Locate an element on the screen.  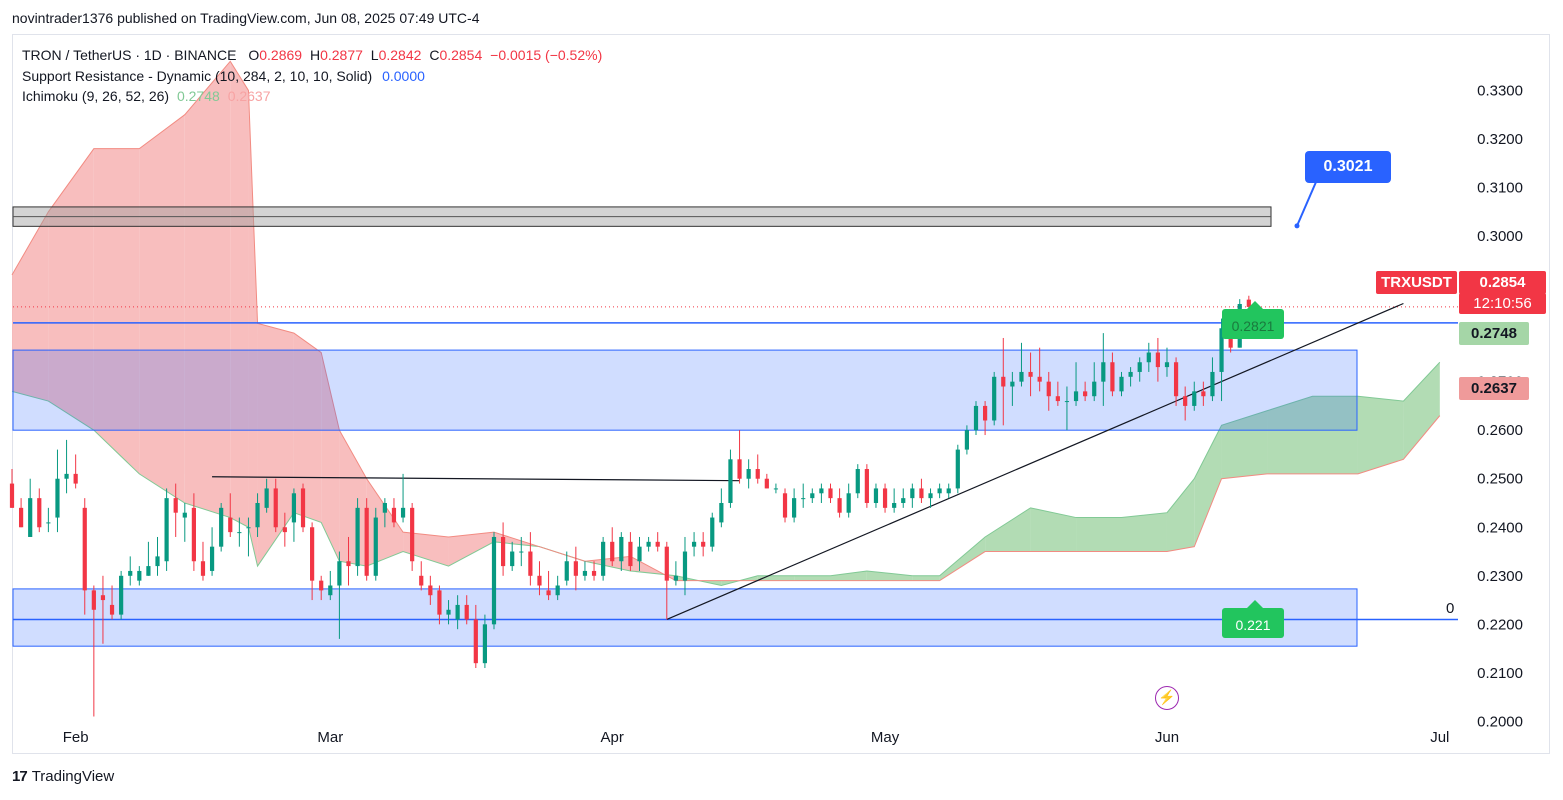
legend-c-label: C is located at coordinates (434, 55).